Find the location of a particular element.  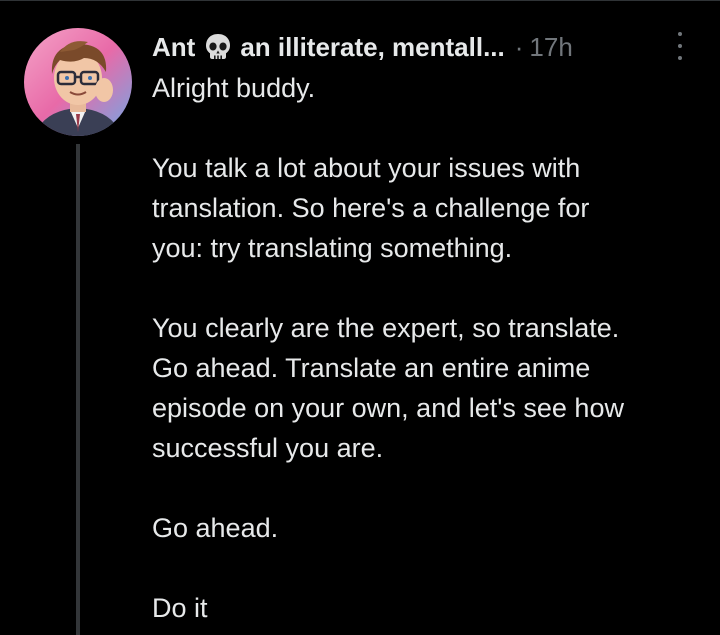

avatar is located at coordinates (78, 82).